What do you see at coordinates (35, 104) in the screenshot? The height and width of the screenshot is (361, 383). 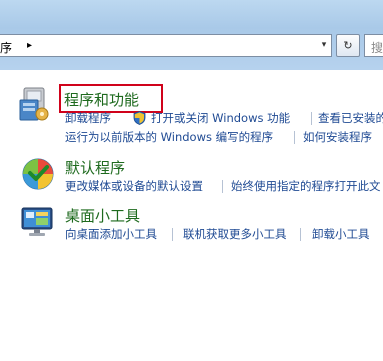 I see `programs-features-icon` at bounding box center [35, 104].